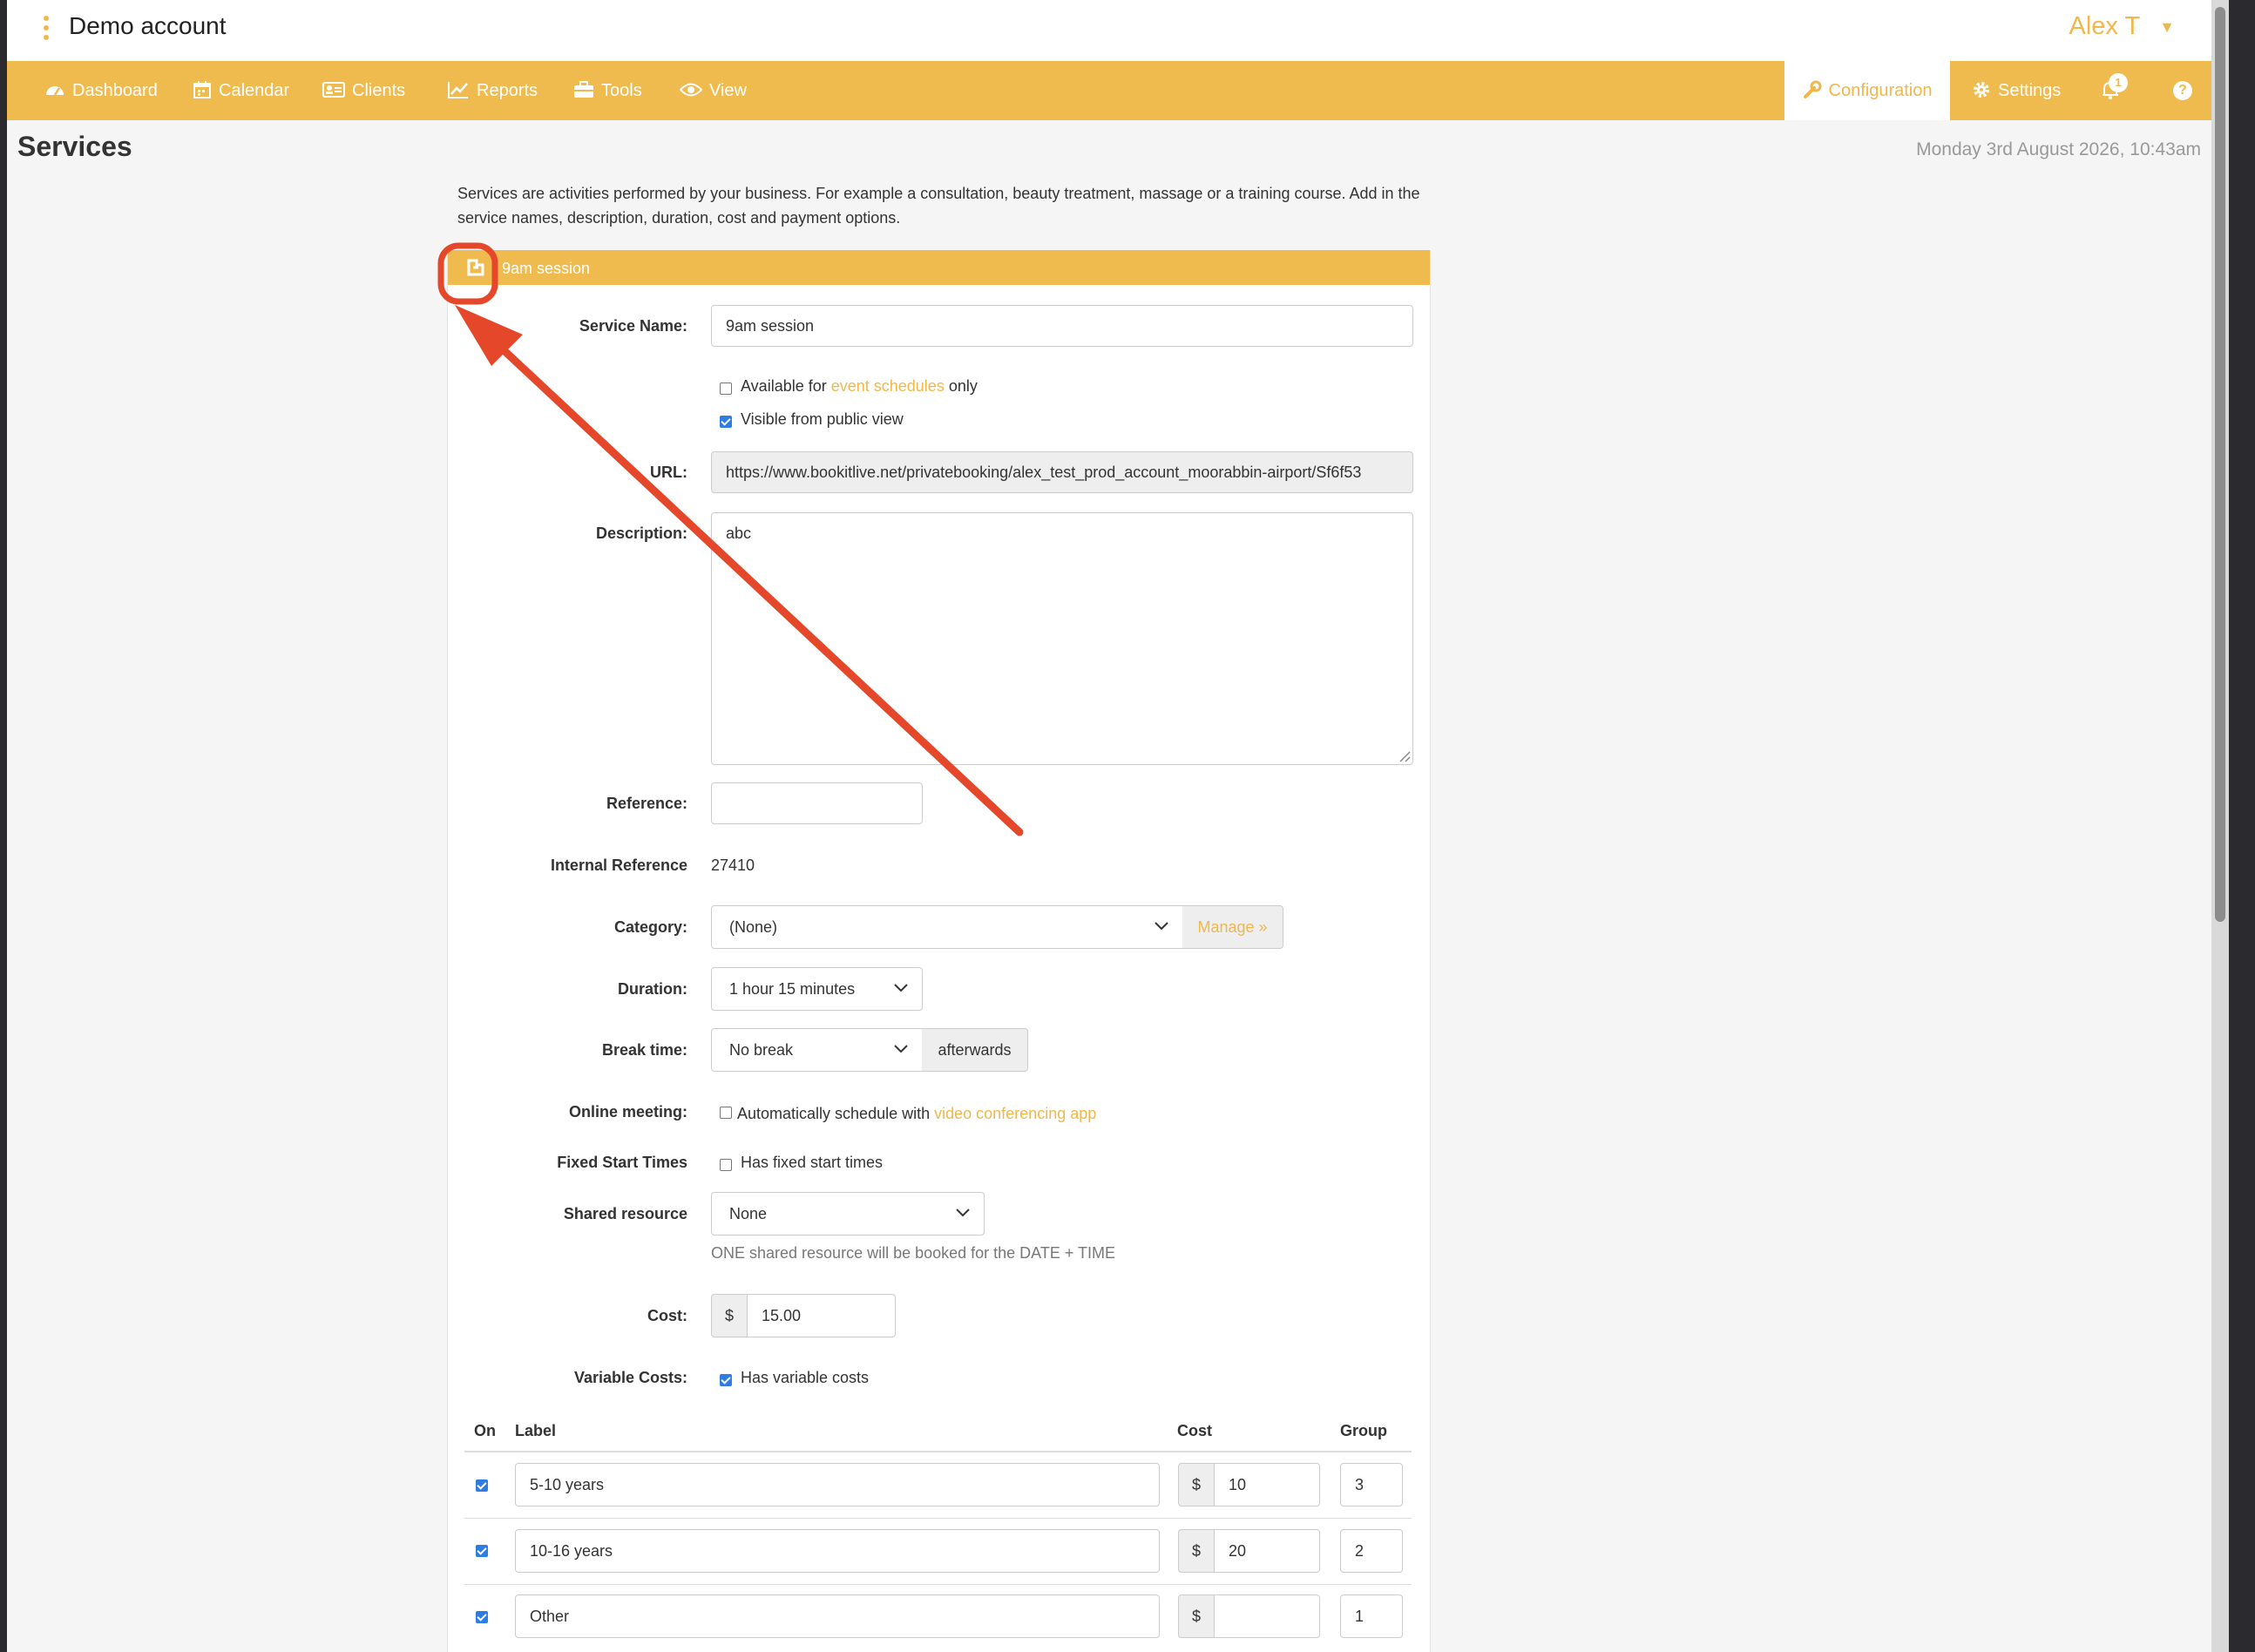 This screenshot has width=2255, height=1652. What do you see at coordinates (812, 1162) in the screenshot?
I see `fixed-start-text: Has fixed start times` at bounding box center [812, 1162].